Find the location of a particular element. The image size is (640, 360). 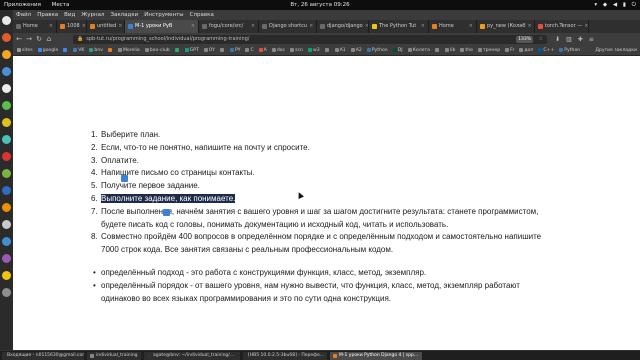

bookmark-item: the is located at coordinates (466, 50).